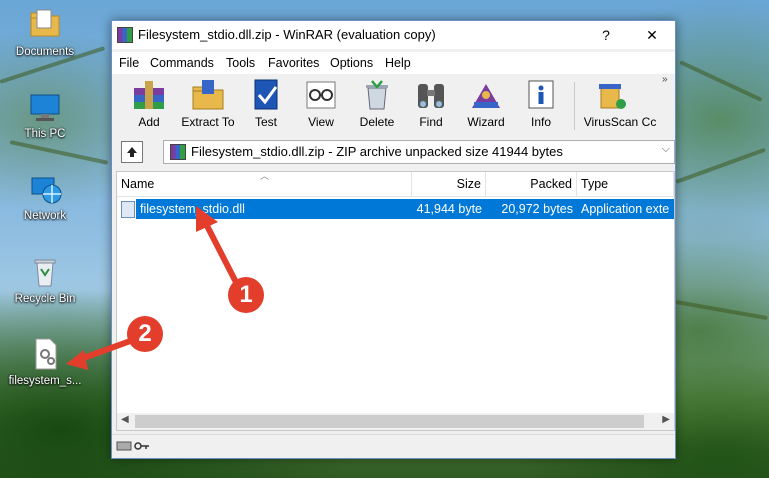 Image resolution: width=769 pixels, height=478 pixels. What do you see at coordinates (77, 360) in the screenshot?
I see `annotation-arrowhead` at bounding box center [77, 360].